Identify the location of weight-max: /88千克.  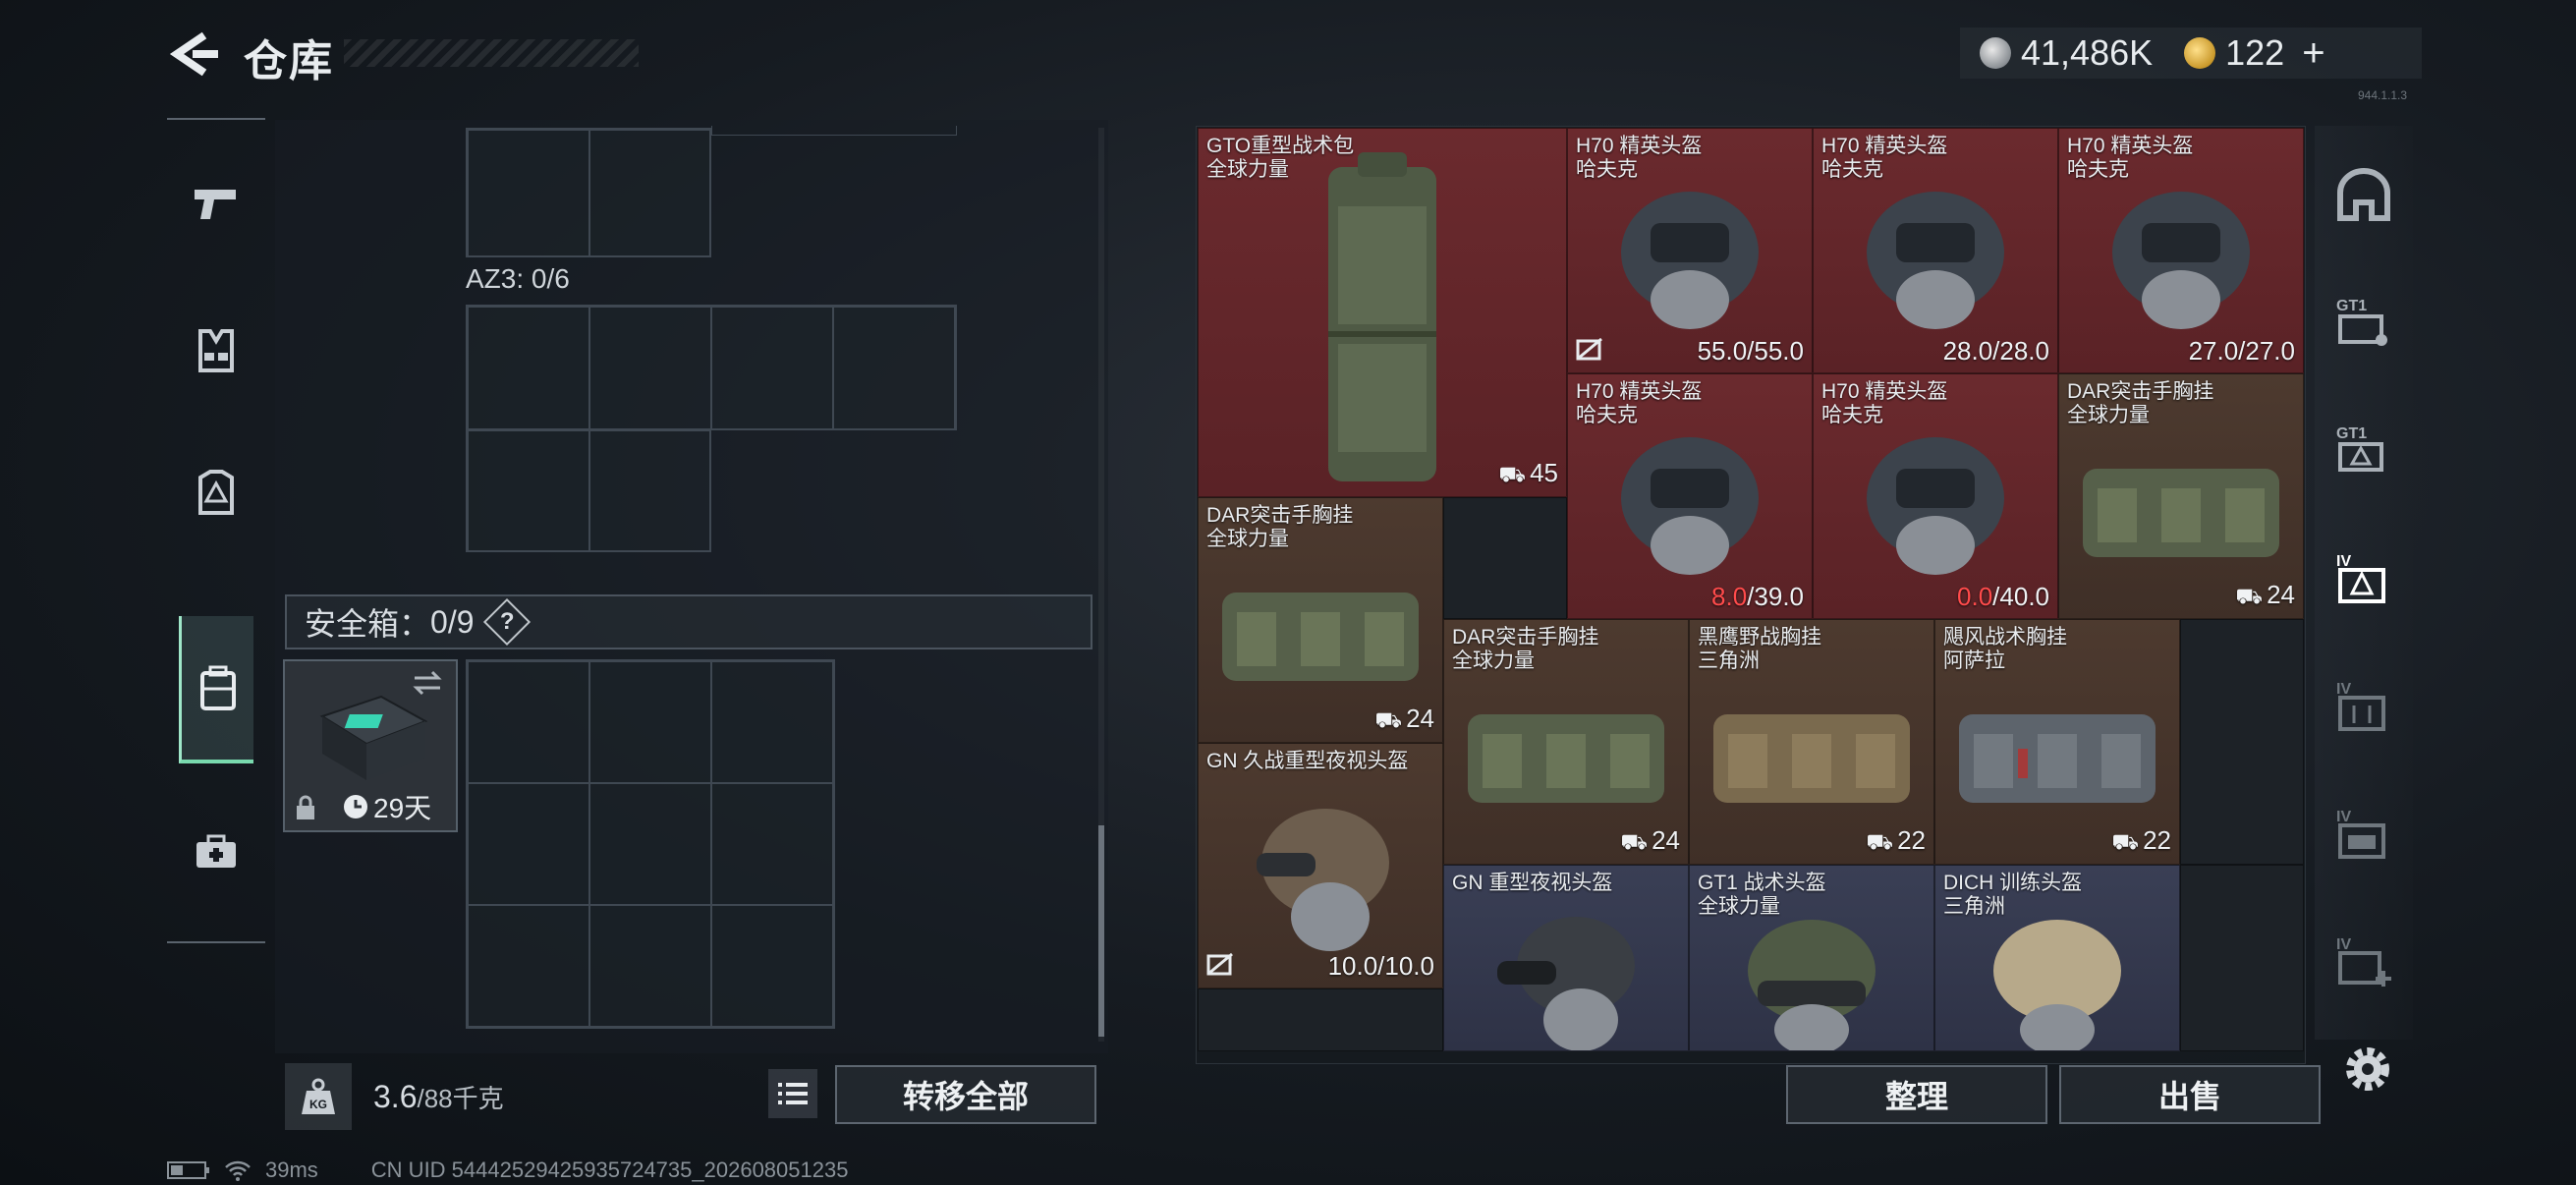
(460, 1098).